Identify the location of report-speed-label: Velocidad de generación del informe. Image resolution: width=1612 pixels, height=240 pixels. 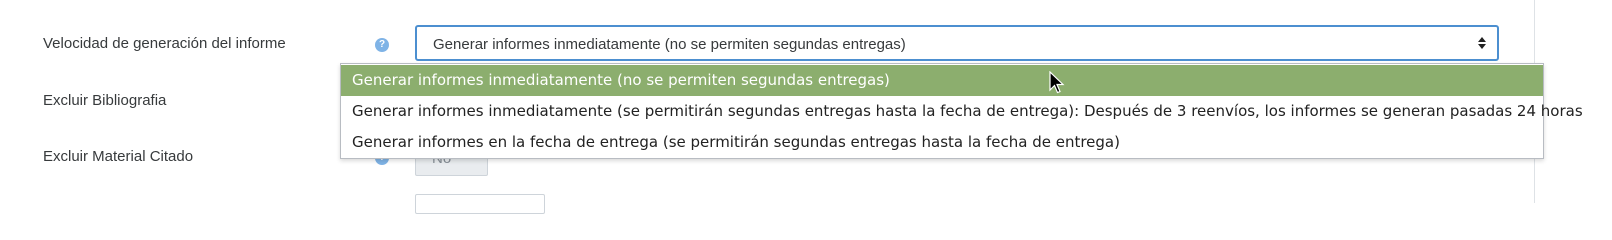
(164, 43).